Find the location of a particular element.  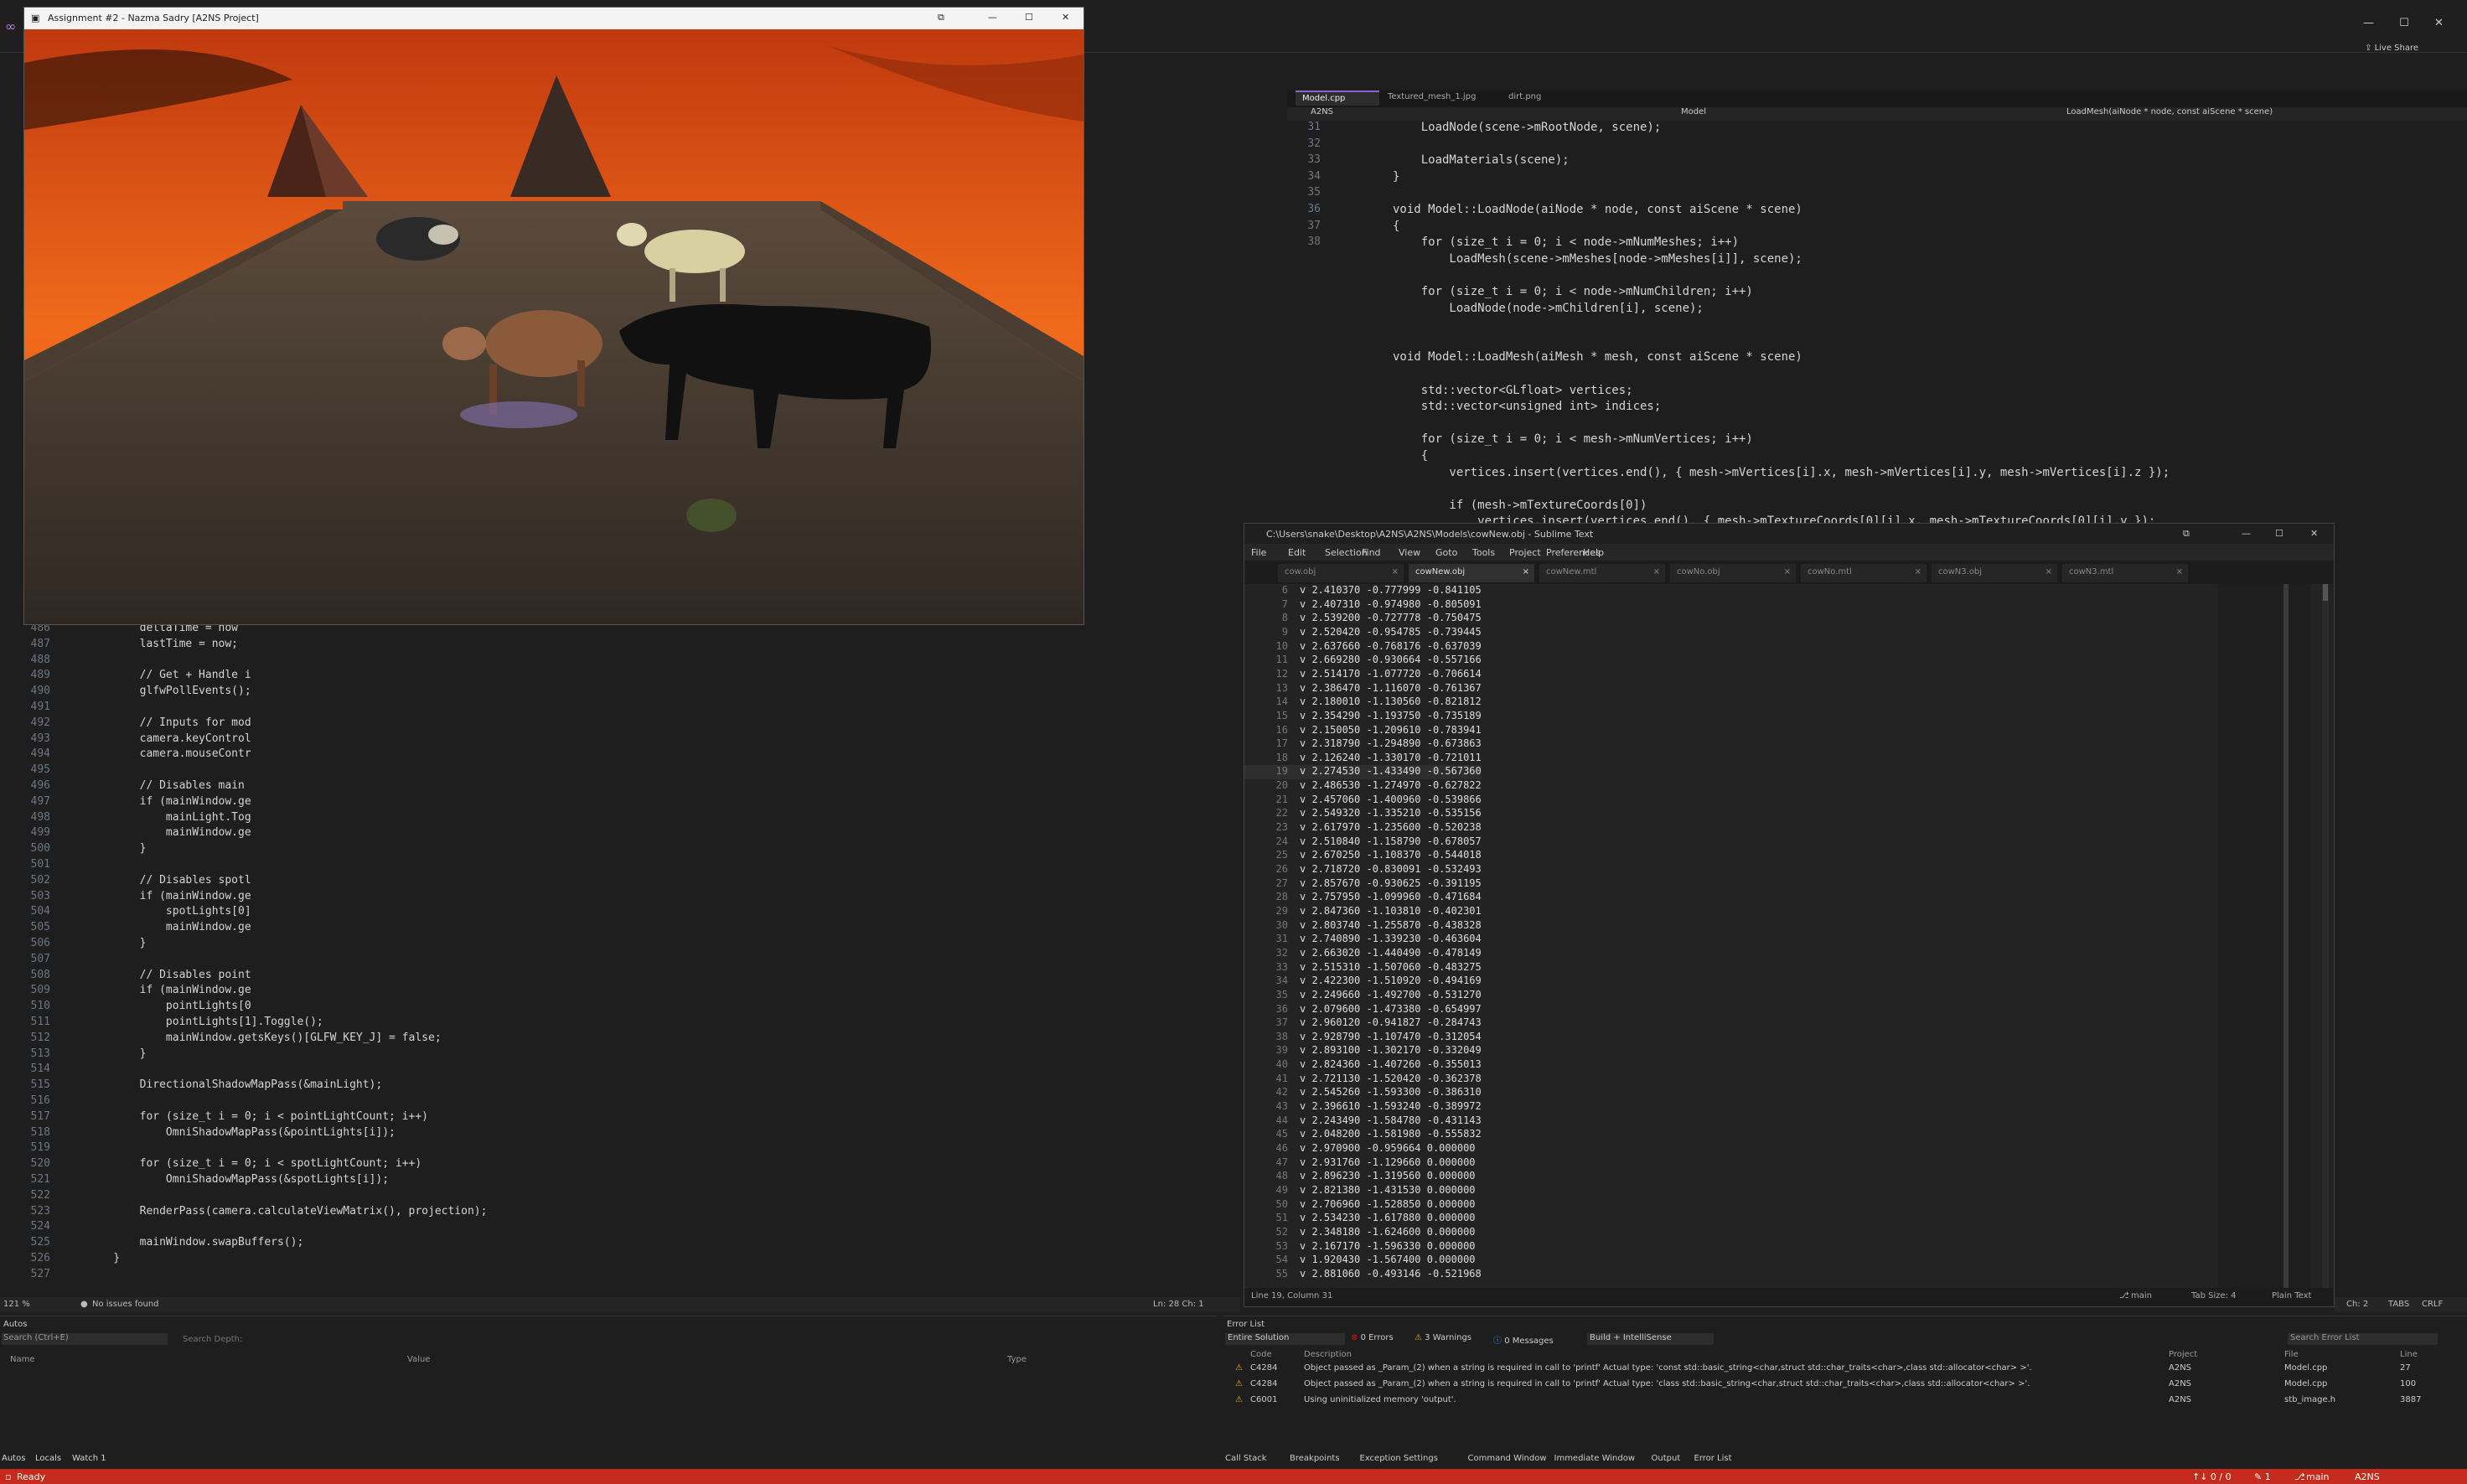

sublime-tab: cowN3.mtl × is located at coordinates (2125, 573).